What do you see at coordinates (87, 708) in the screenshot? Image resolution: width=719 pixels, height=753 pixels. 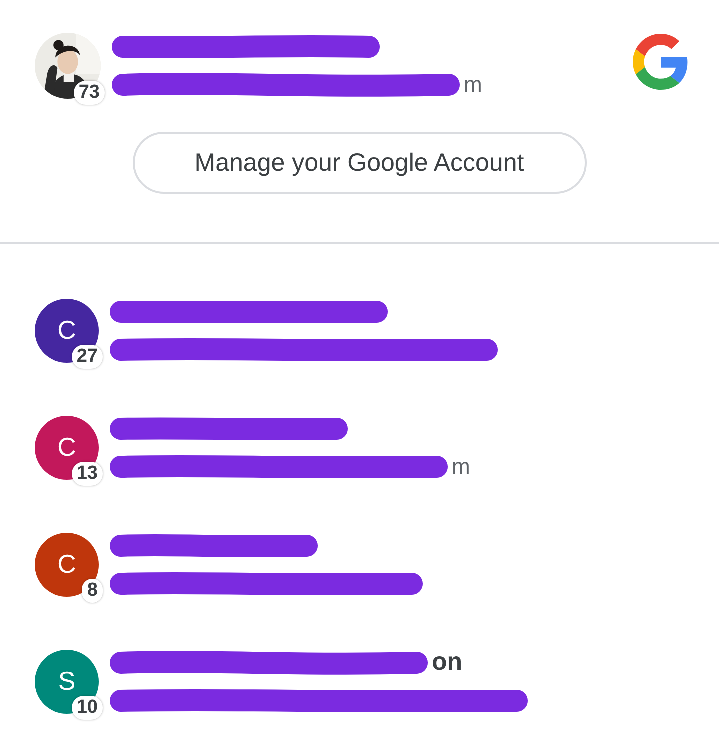 I see `count-badge: 10` at bounding box center [87, 708].